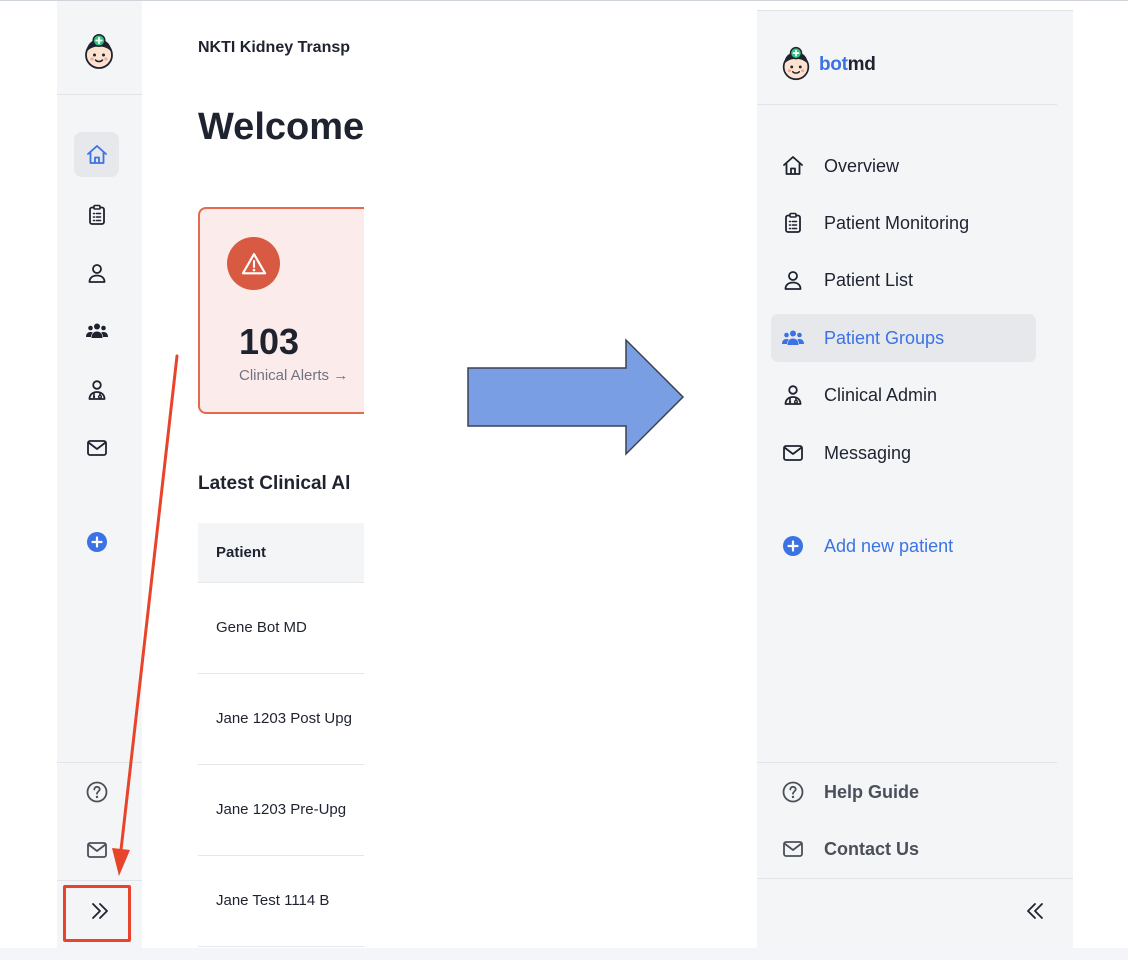  Describe the element at coordinates (145, 615) in the screenshot. I see `red-annotation-arrow` at that location.